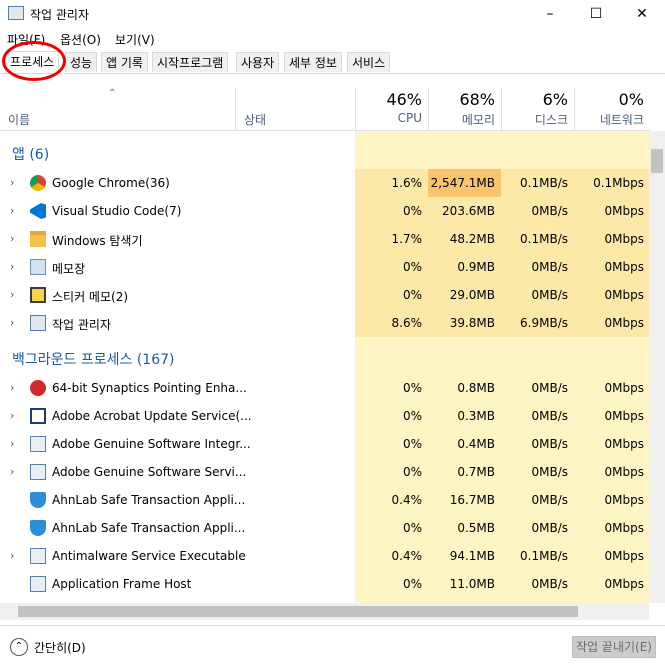 This screenshot has height=671, width=665. I want to click on horizontal-scrollbar, so click(324, 611).